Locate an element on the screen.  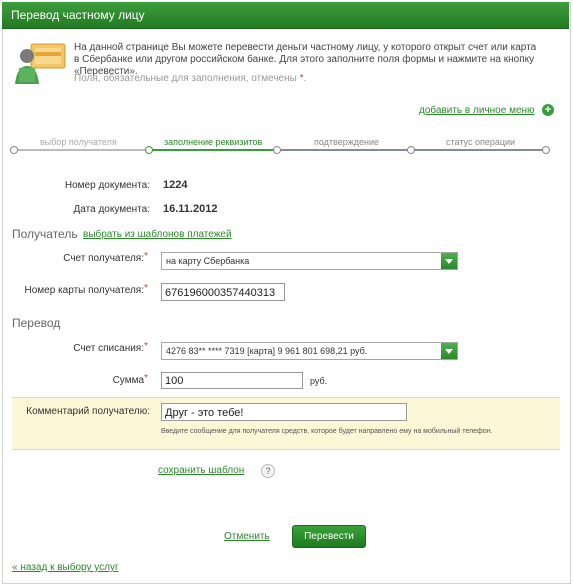
page-title: Перевод частному лицу is located at coordinates (78, 15).